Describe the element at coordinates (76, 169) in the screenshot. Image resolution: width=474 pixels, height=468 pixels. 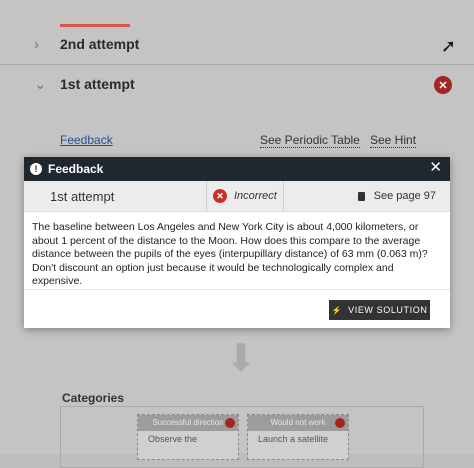
I see `modal-title: Feedback` at that location.